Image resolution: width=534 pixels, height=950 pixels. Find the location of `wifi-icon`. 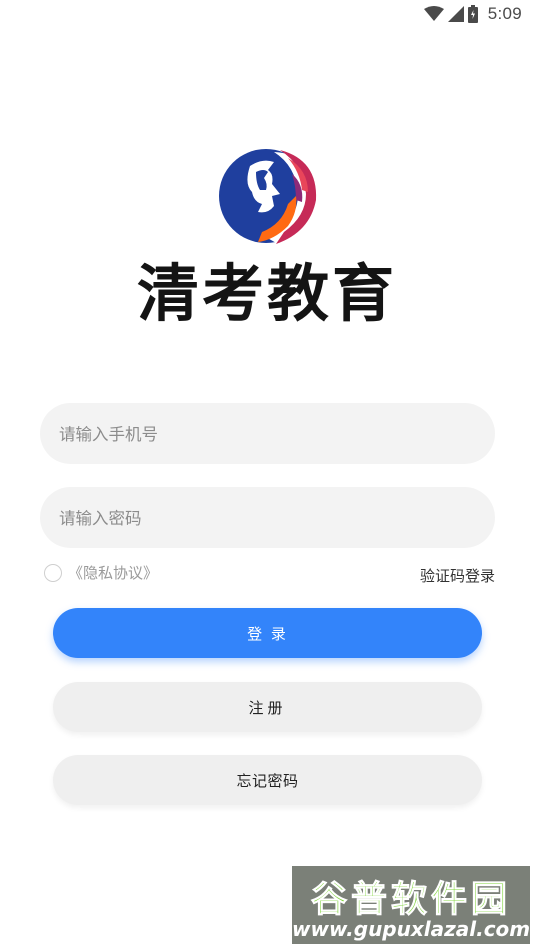

wifi-icon is located at coordinates (433, 13).